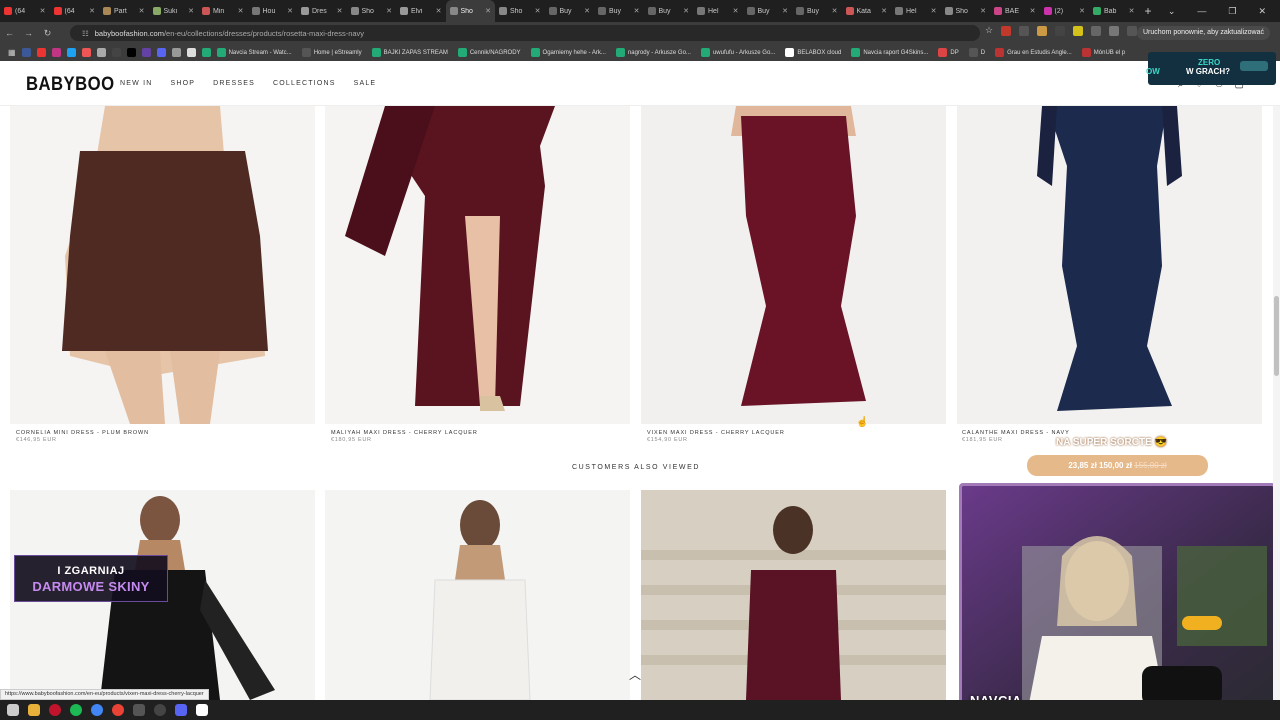 The height and width of the screenshot is (720, 1280). Describe the element at coordinates (34, 710) in the screenshot. I see `file-explorer-icon` at that location.